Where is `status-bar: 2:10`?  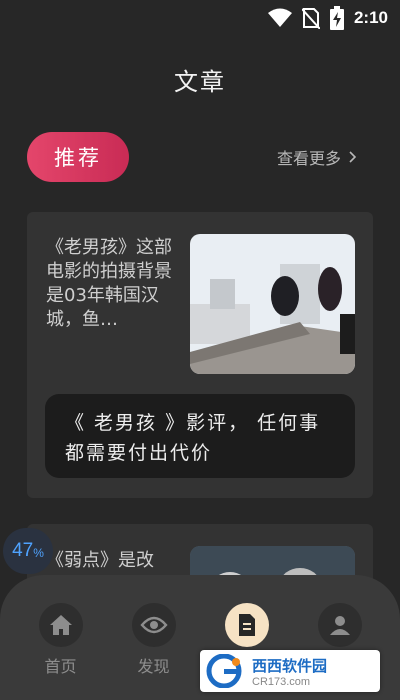 status-bar: 2:10 is located at coordinates (200, 18).